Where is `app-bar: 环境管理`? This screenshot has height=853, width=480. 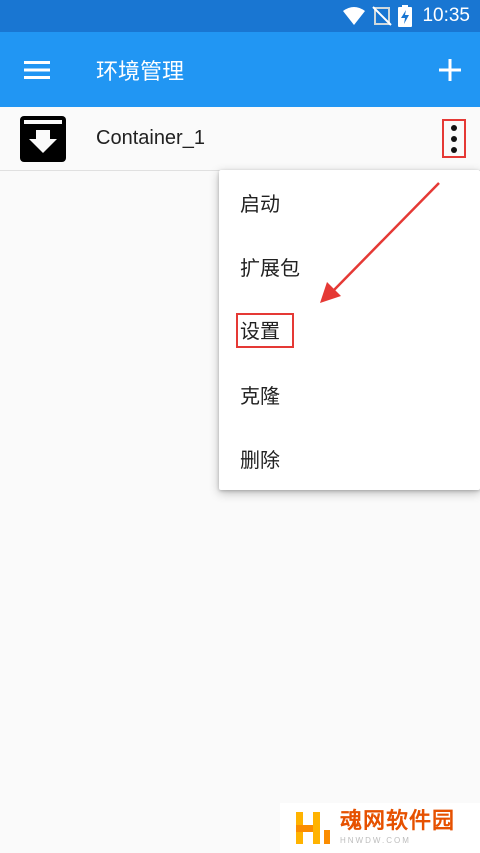
app-bar: 环境管理 is located at coordinates (240, 69).